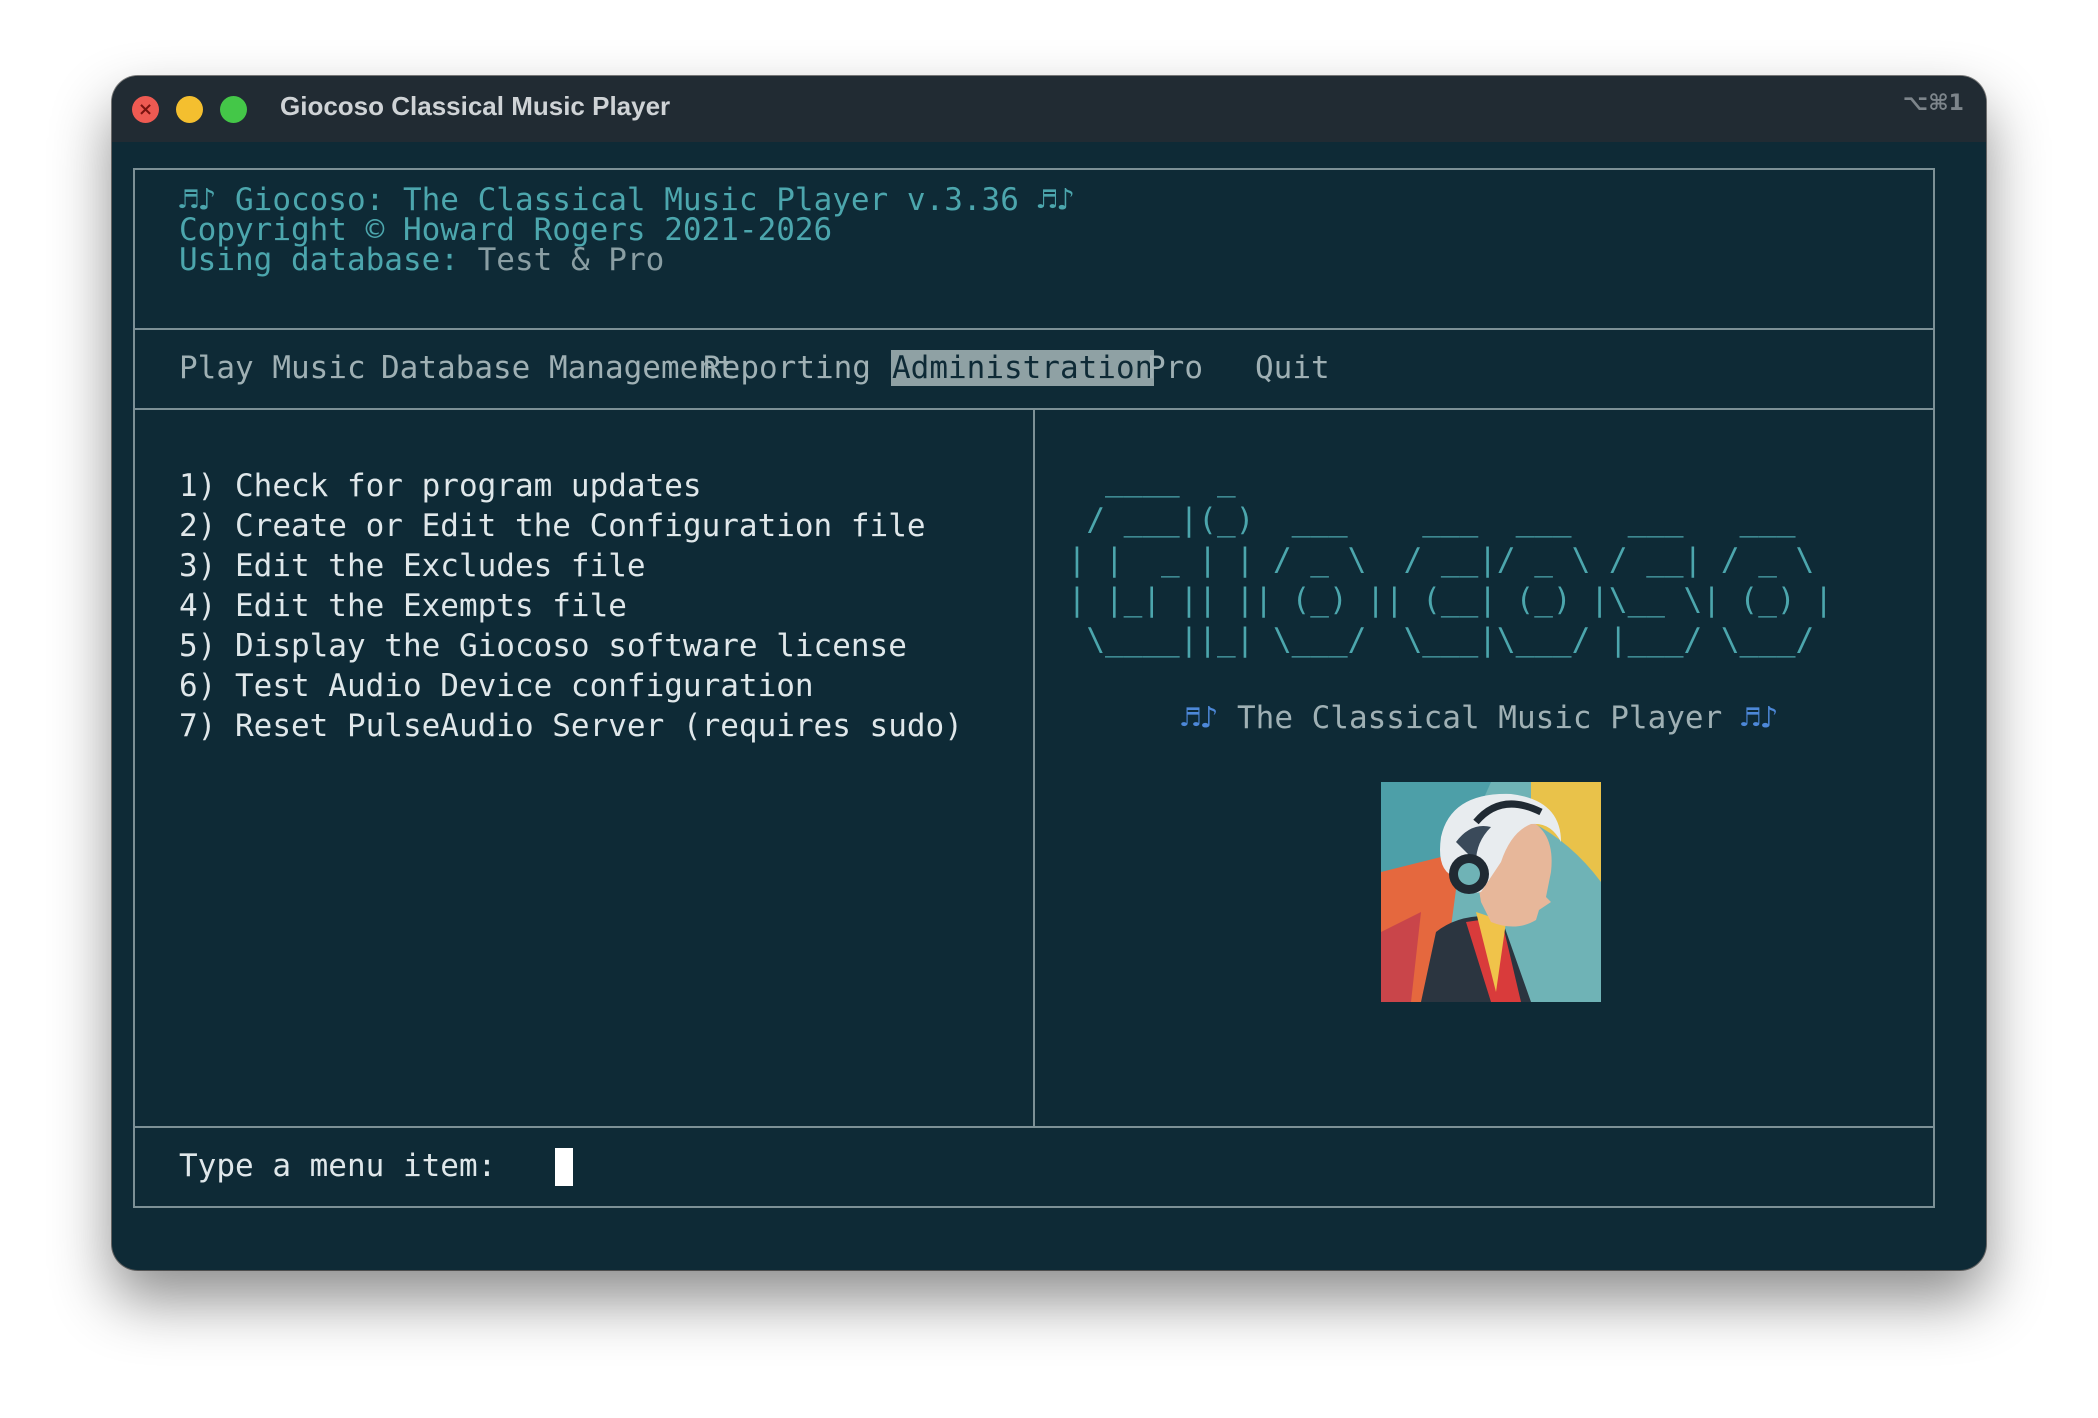 The image size is (2098, 1418). I want to click on prompt-label: Type a menu item:, so click(338, 1166).